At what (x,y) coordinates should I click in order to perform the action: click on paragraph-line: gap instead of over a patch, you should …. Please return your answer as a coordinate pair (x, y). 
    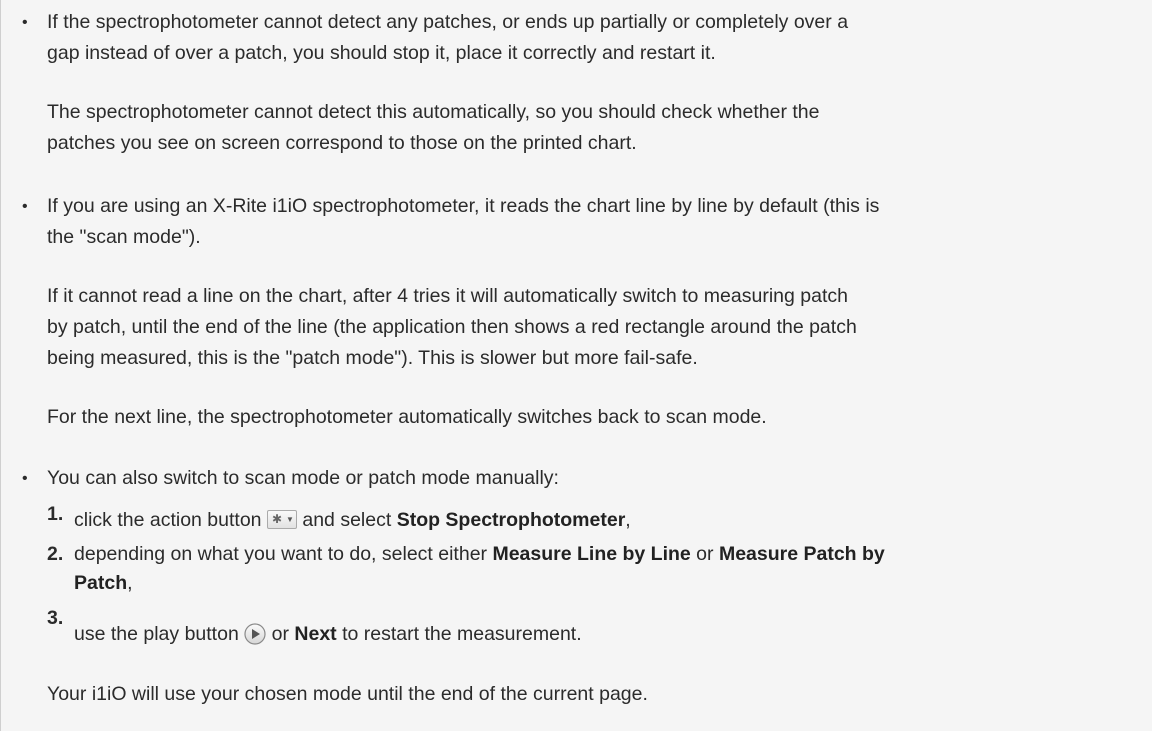
    Looking at the image, I should click on (381, 53).